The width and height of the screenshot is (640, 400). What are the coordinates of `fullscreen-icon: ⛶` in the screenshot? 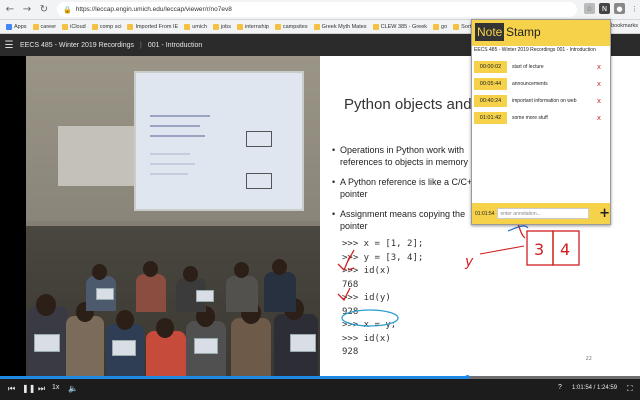 It's located at (630, 389).